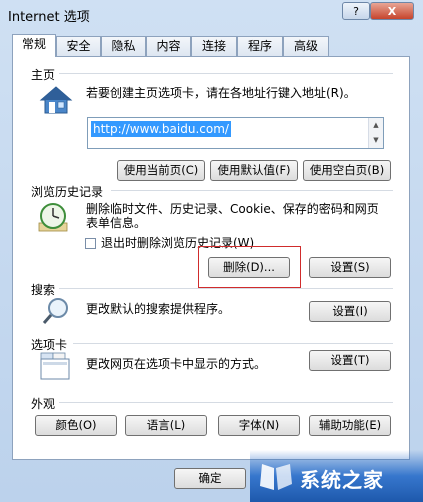 Image resolution: width=423 pixels, height=502 pixels. What do you see at coordinates (76, 425) in the screenshot?
I see `colors-button: 颜色(O)` at bounding box center [76, 425].